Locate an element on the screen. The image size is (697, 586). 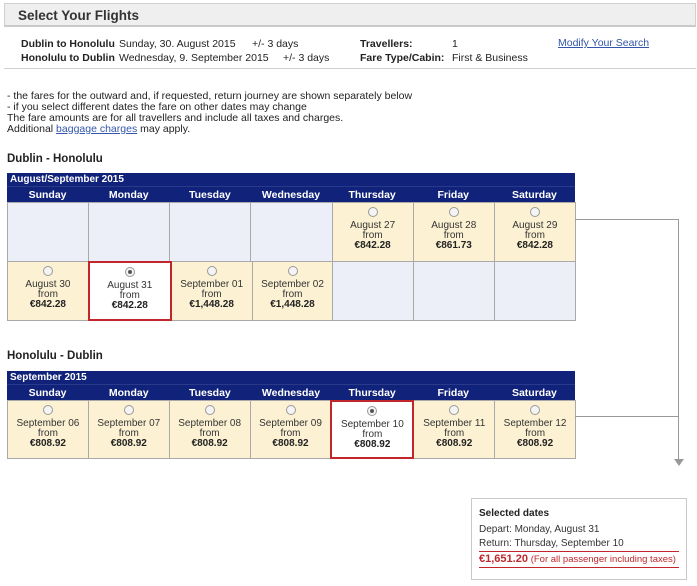
search-summary-routes: Dublin to Honolulu Honolulu to Dublin is located at coordinates (68, 51).